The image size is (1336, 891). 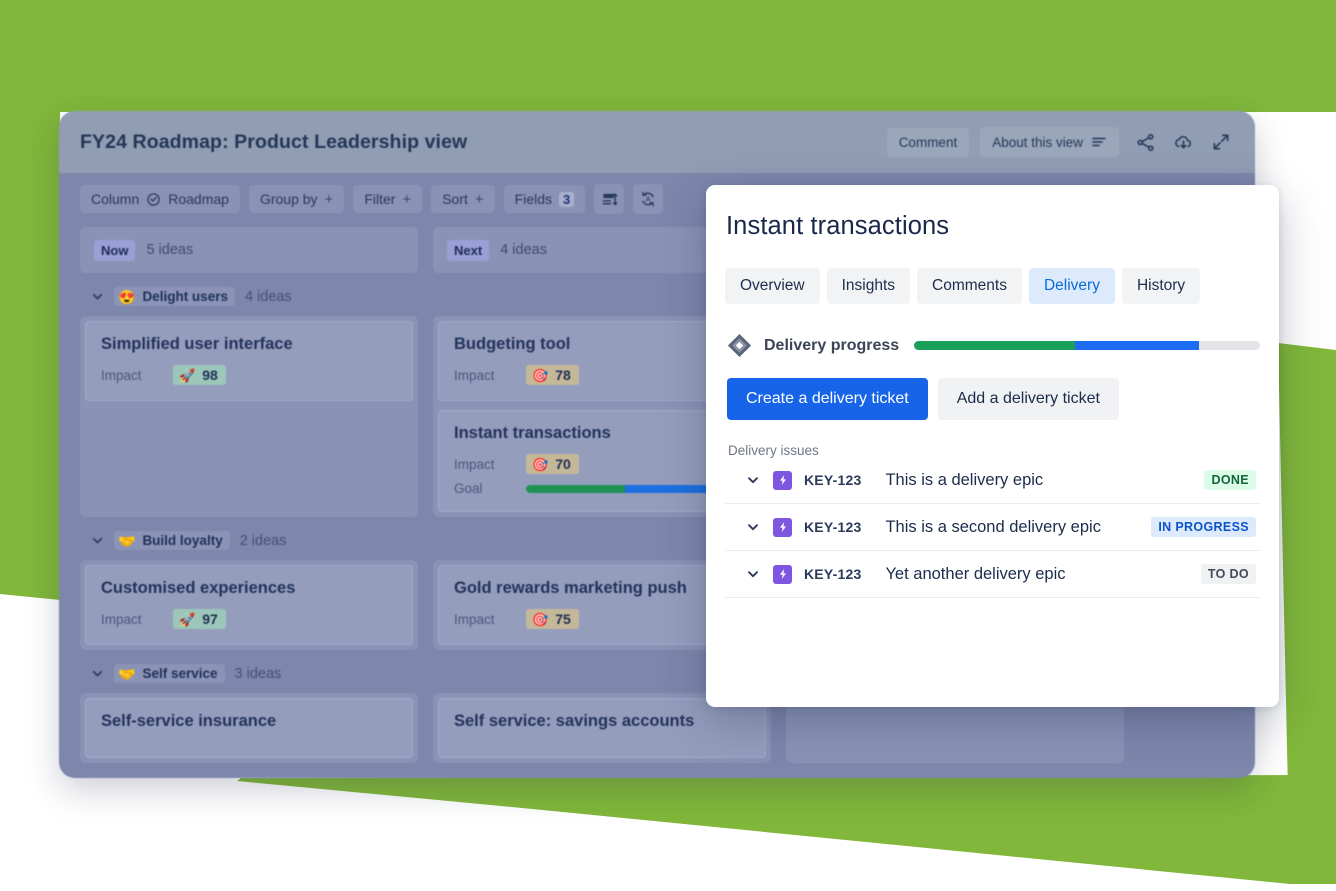 I want to click on column-badge-now: Now, so click(x=115, y=250).